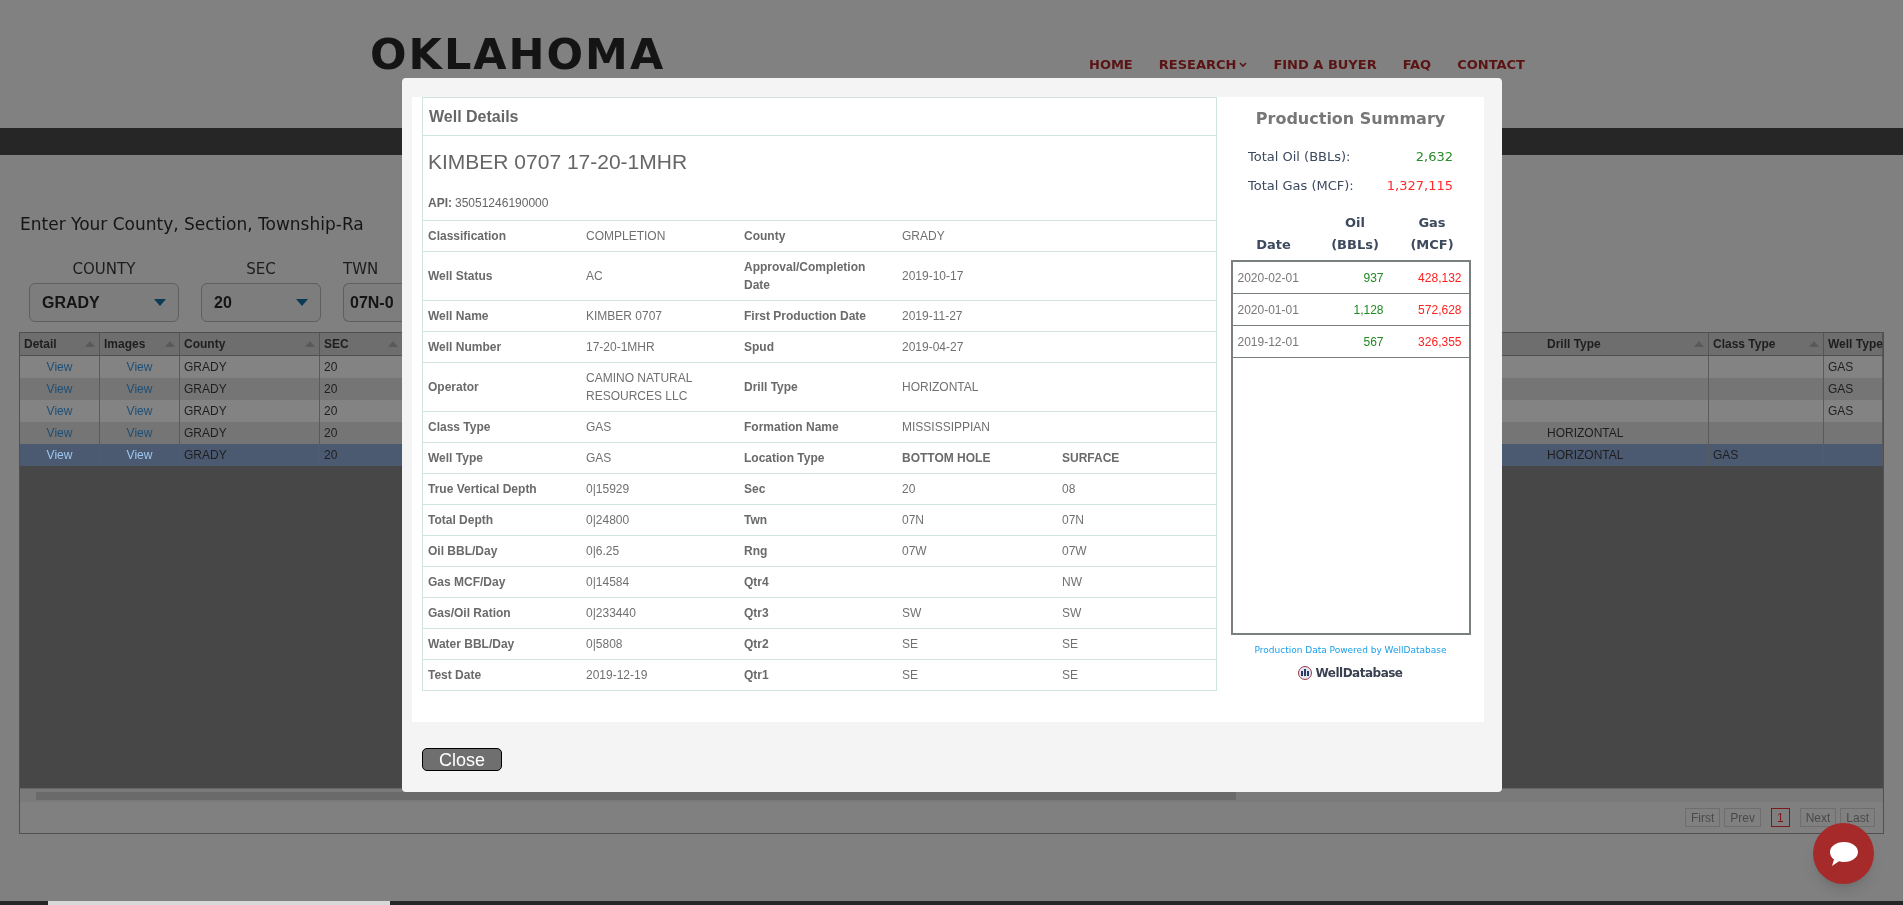  Describe the element at coordinates (805, 316) in the screenshot. I see `field-label: First Production Date` at that location.